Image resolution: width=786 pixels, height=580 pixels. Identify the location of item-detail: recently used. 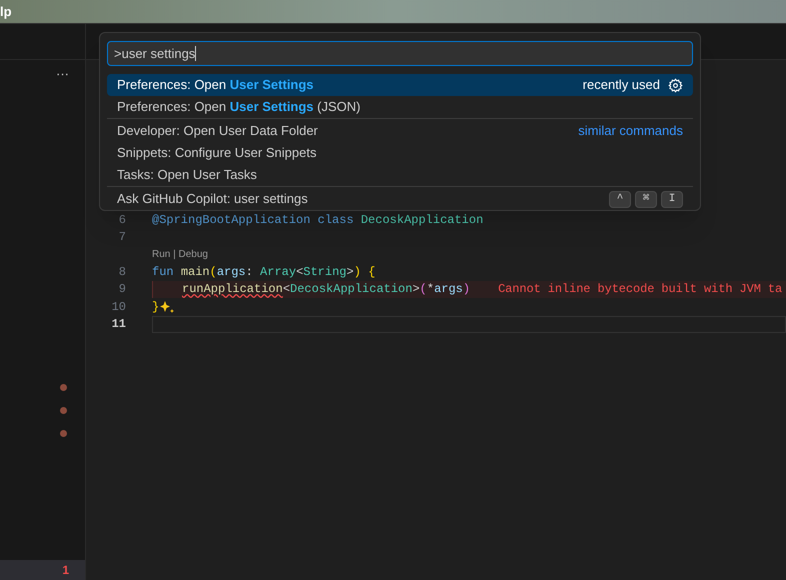
(621, 85).